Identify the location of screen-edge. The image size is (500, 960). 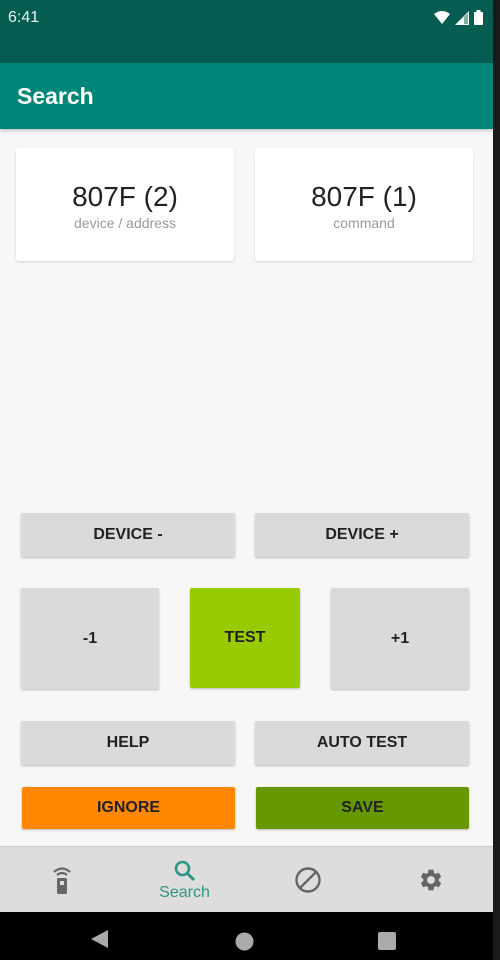
(496, 480).